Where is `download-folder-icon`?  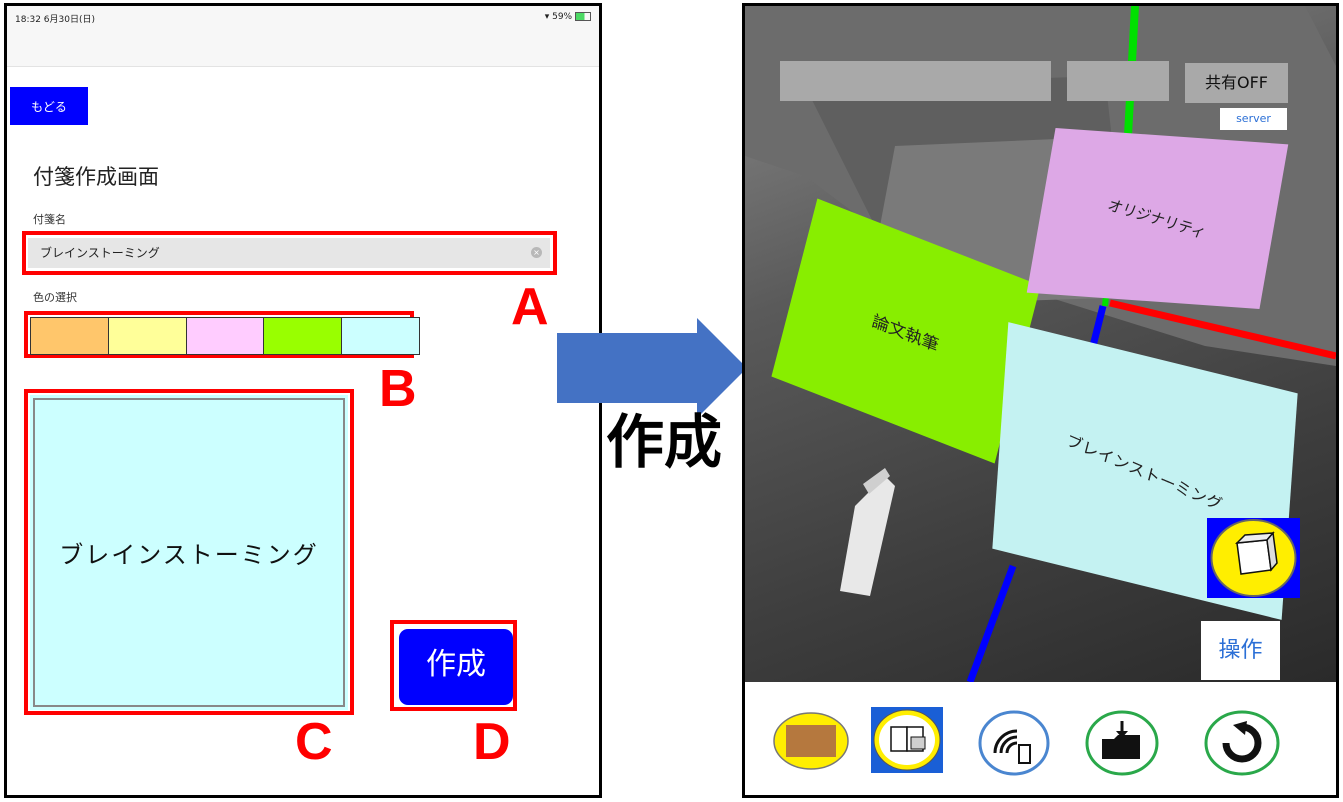 download-folder-icon is located at coordinates (1122, 743).